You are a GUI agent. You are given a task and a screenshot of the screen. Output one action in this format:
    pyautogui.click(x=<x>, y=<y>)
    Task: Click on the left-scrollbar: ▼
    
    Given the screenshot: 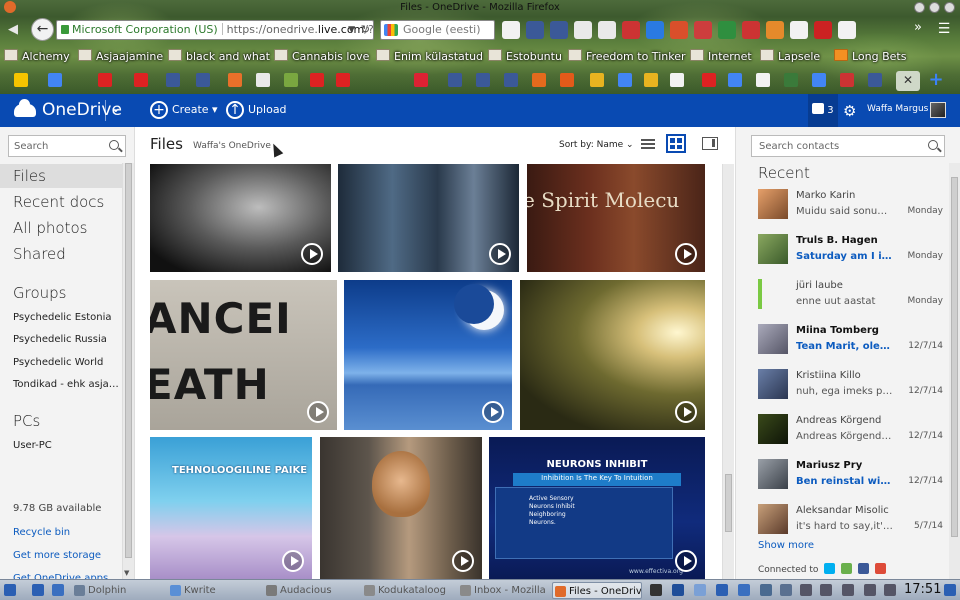 What is the action you would take?
    pyautogui.click(x=128, y=371)
    